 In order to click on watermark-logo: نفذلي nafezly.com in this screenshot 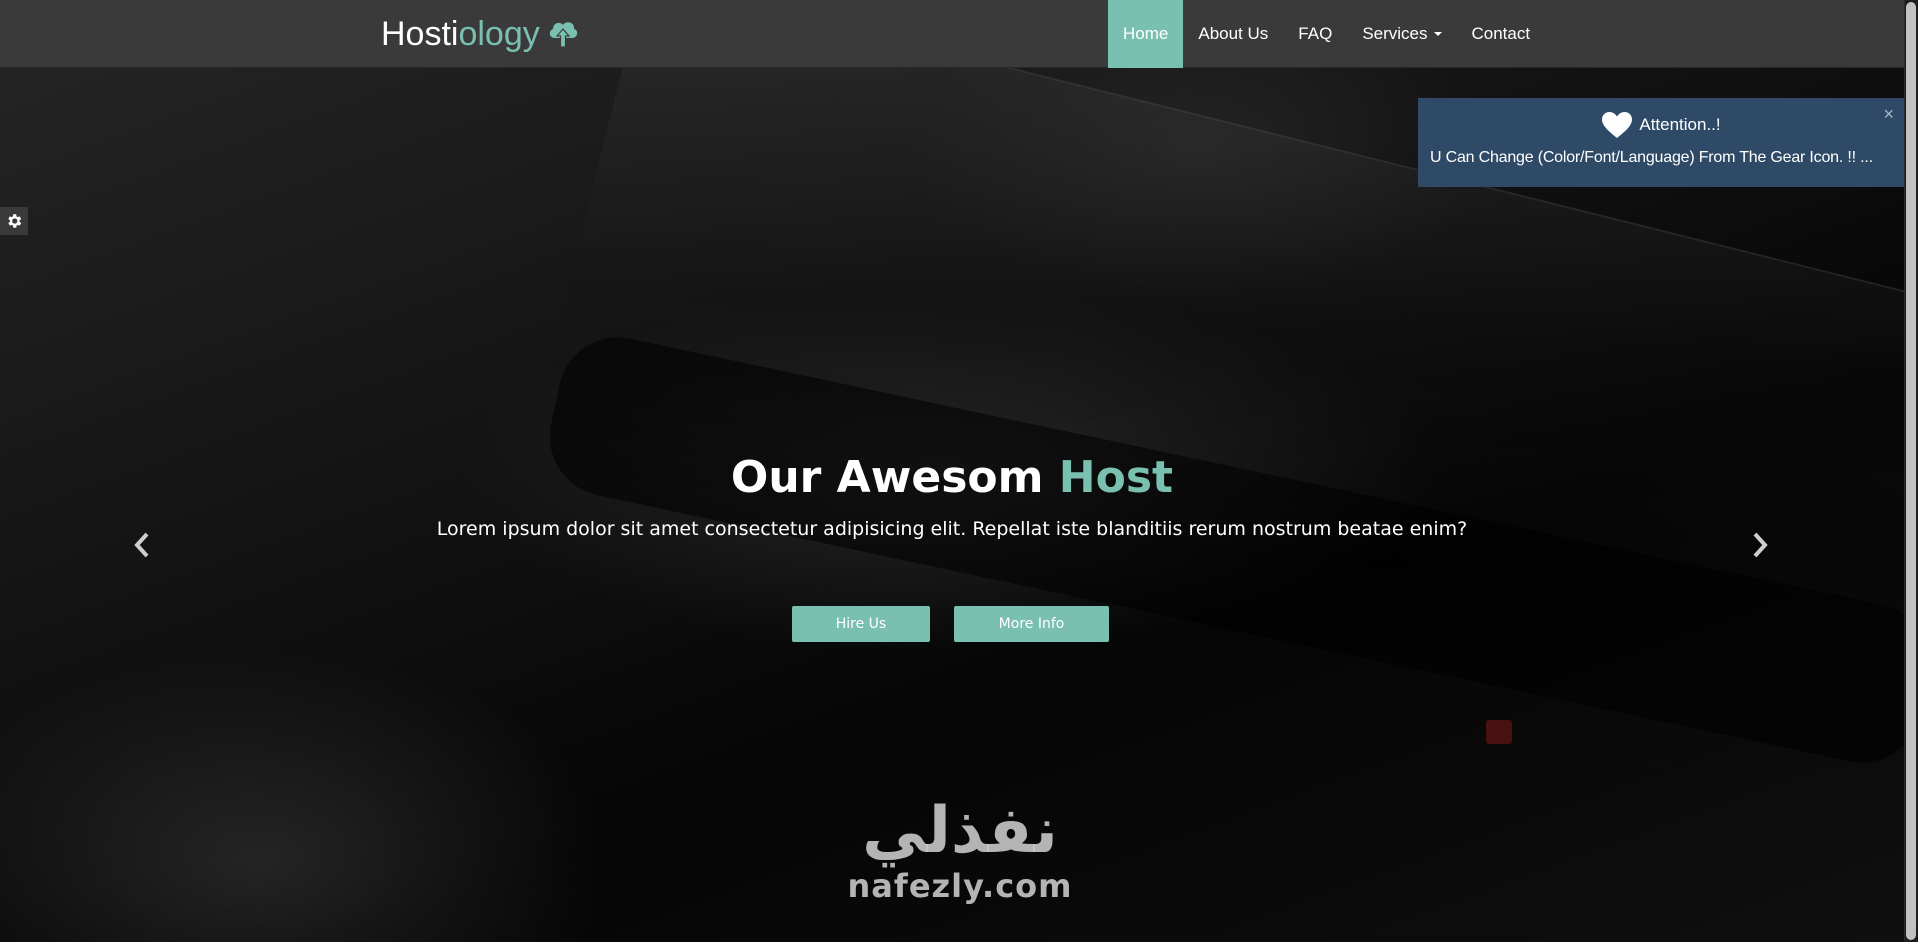, I will do `click(960, 859)`.